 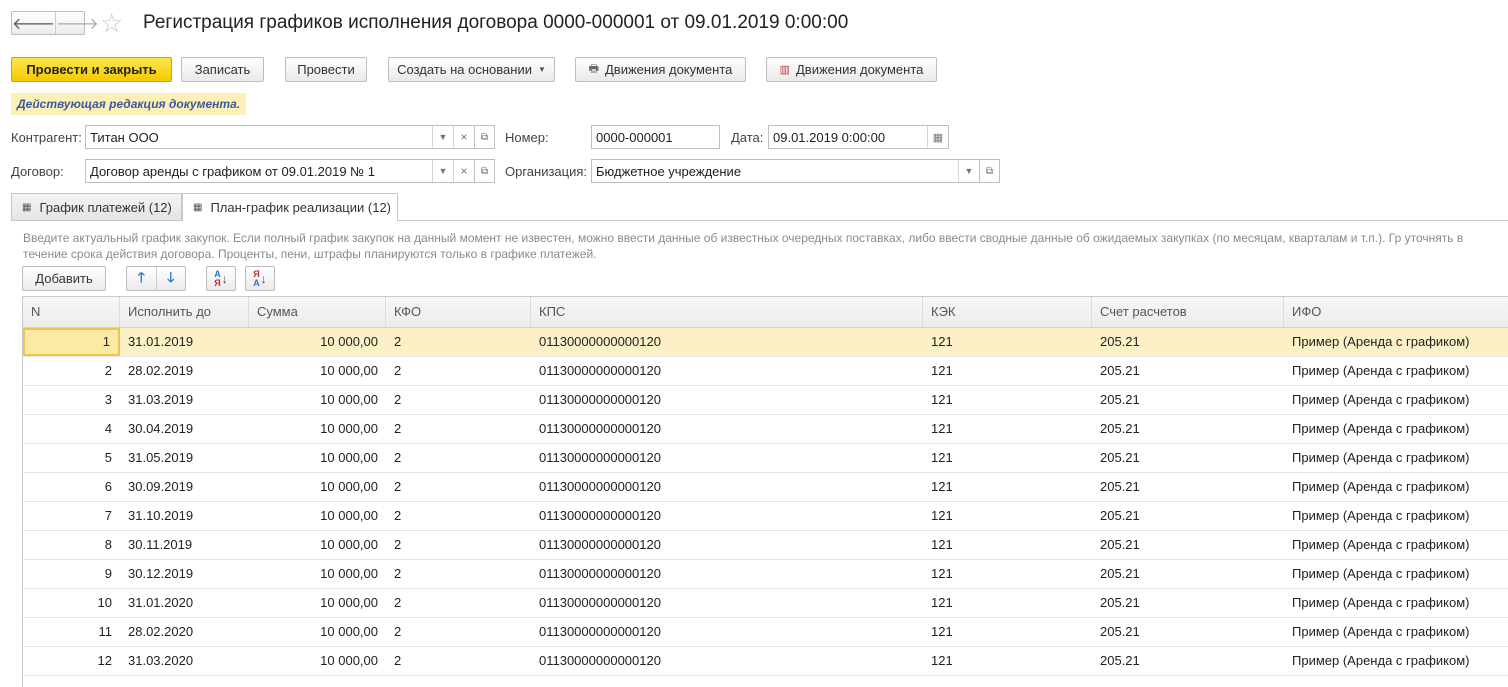 What do you see at coordinates (111, 23) in the screenshot?
I see `favorite-star-icon: ☆` at bounding box center [111, 23].